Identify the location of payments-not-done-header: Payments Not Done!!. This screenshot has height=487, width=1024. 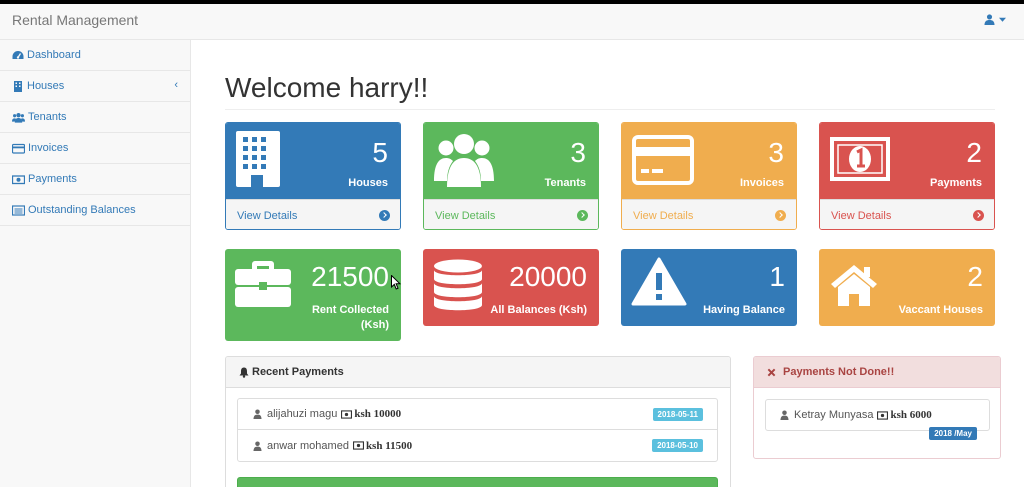
(877, 372).